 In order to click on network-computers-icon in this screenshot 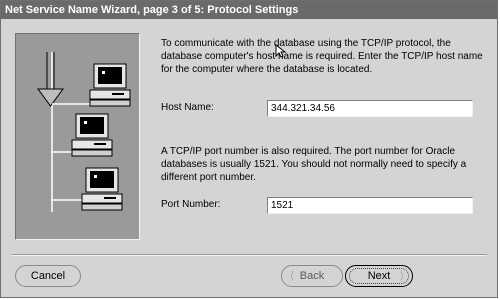, I will do `click(84, 132)`.